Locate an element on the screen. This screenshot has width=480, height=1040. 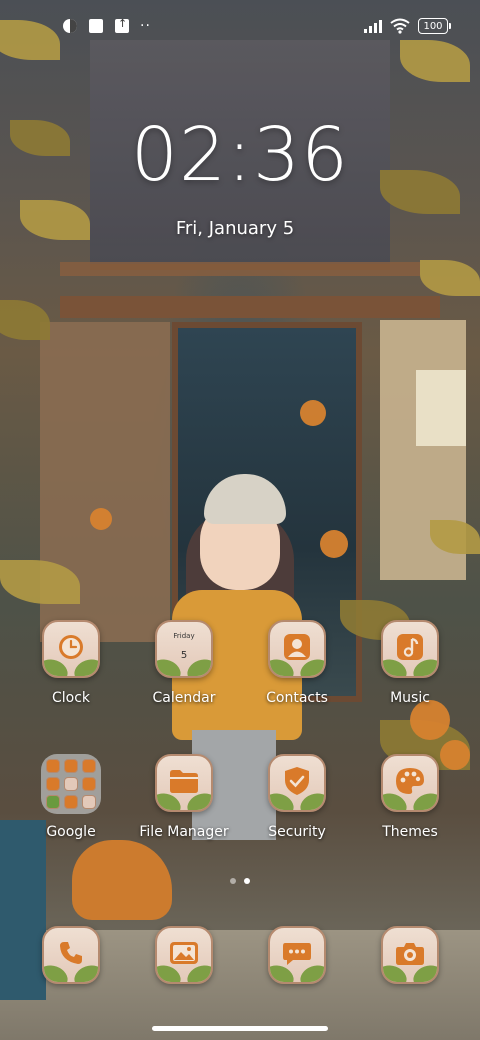
app-calendar: Friday 5 Calendar is located at coordinates (184, 663).